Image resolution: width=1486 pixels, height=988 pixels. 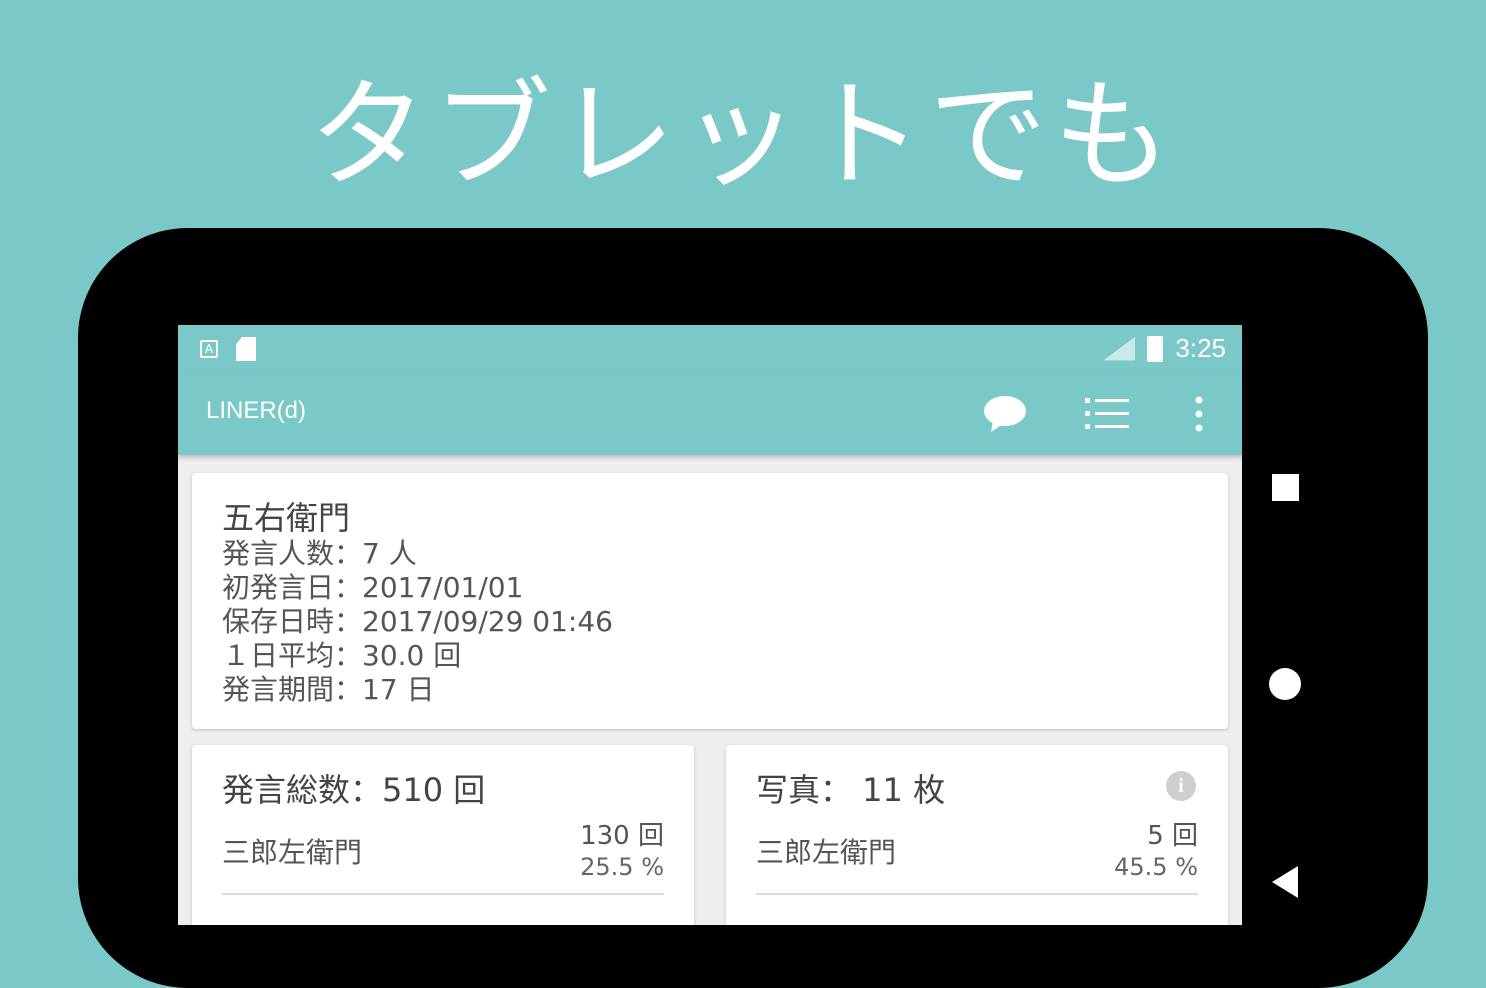 I want to click on summary-line: 保存日時：2017/09/29 01:46, so click(x=417, y=621).